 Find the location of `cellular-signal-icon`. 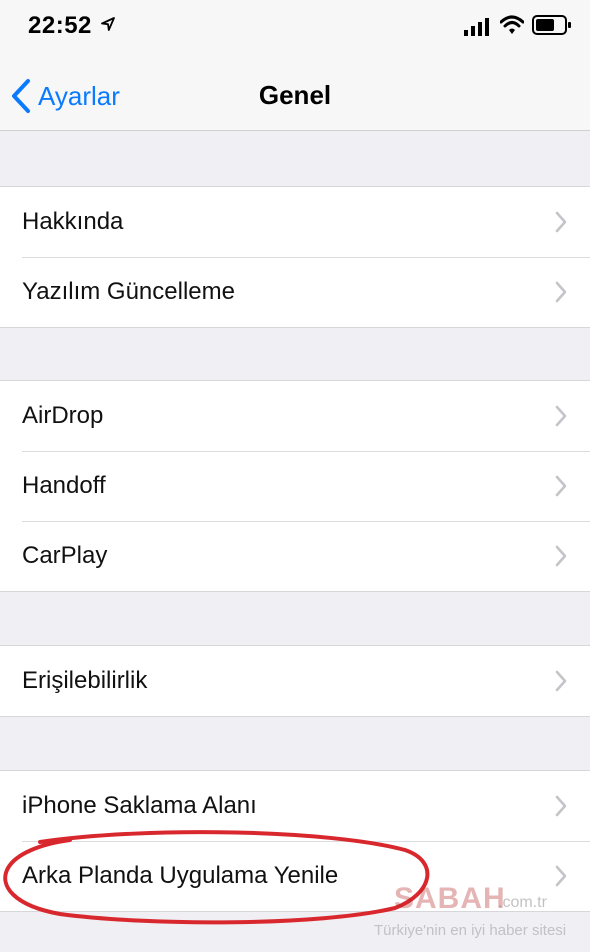

cellular-signal-icon is located at coordinates (476, 27).